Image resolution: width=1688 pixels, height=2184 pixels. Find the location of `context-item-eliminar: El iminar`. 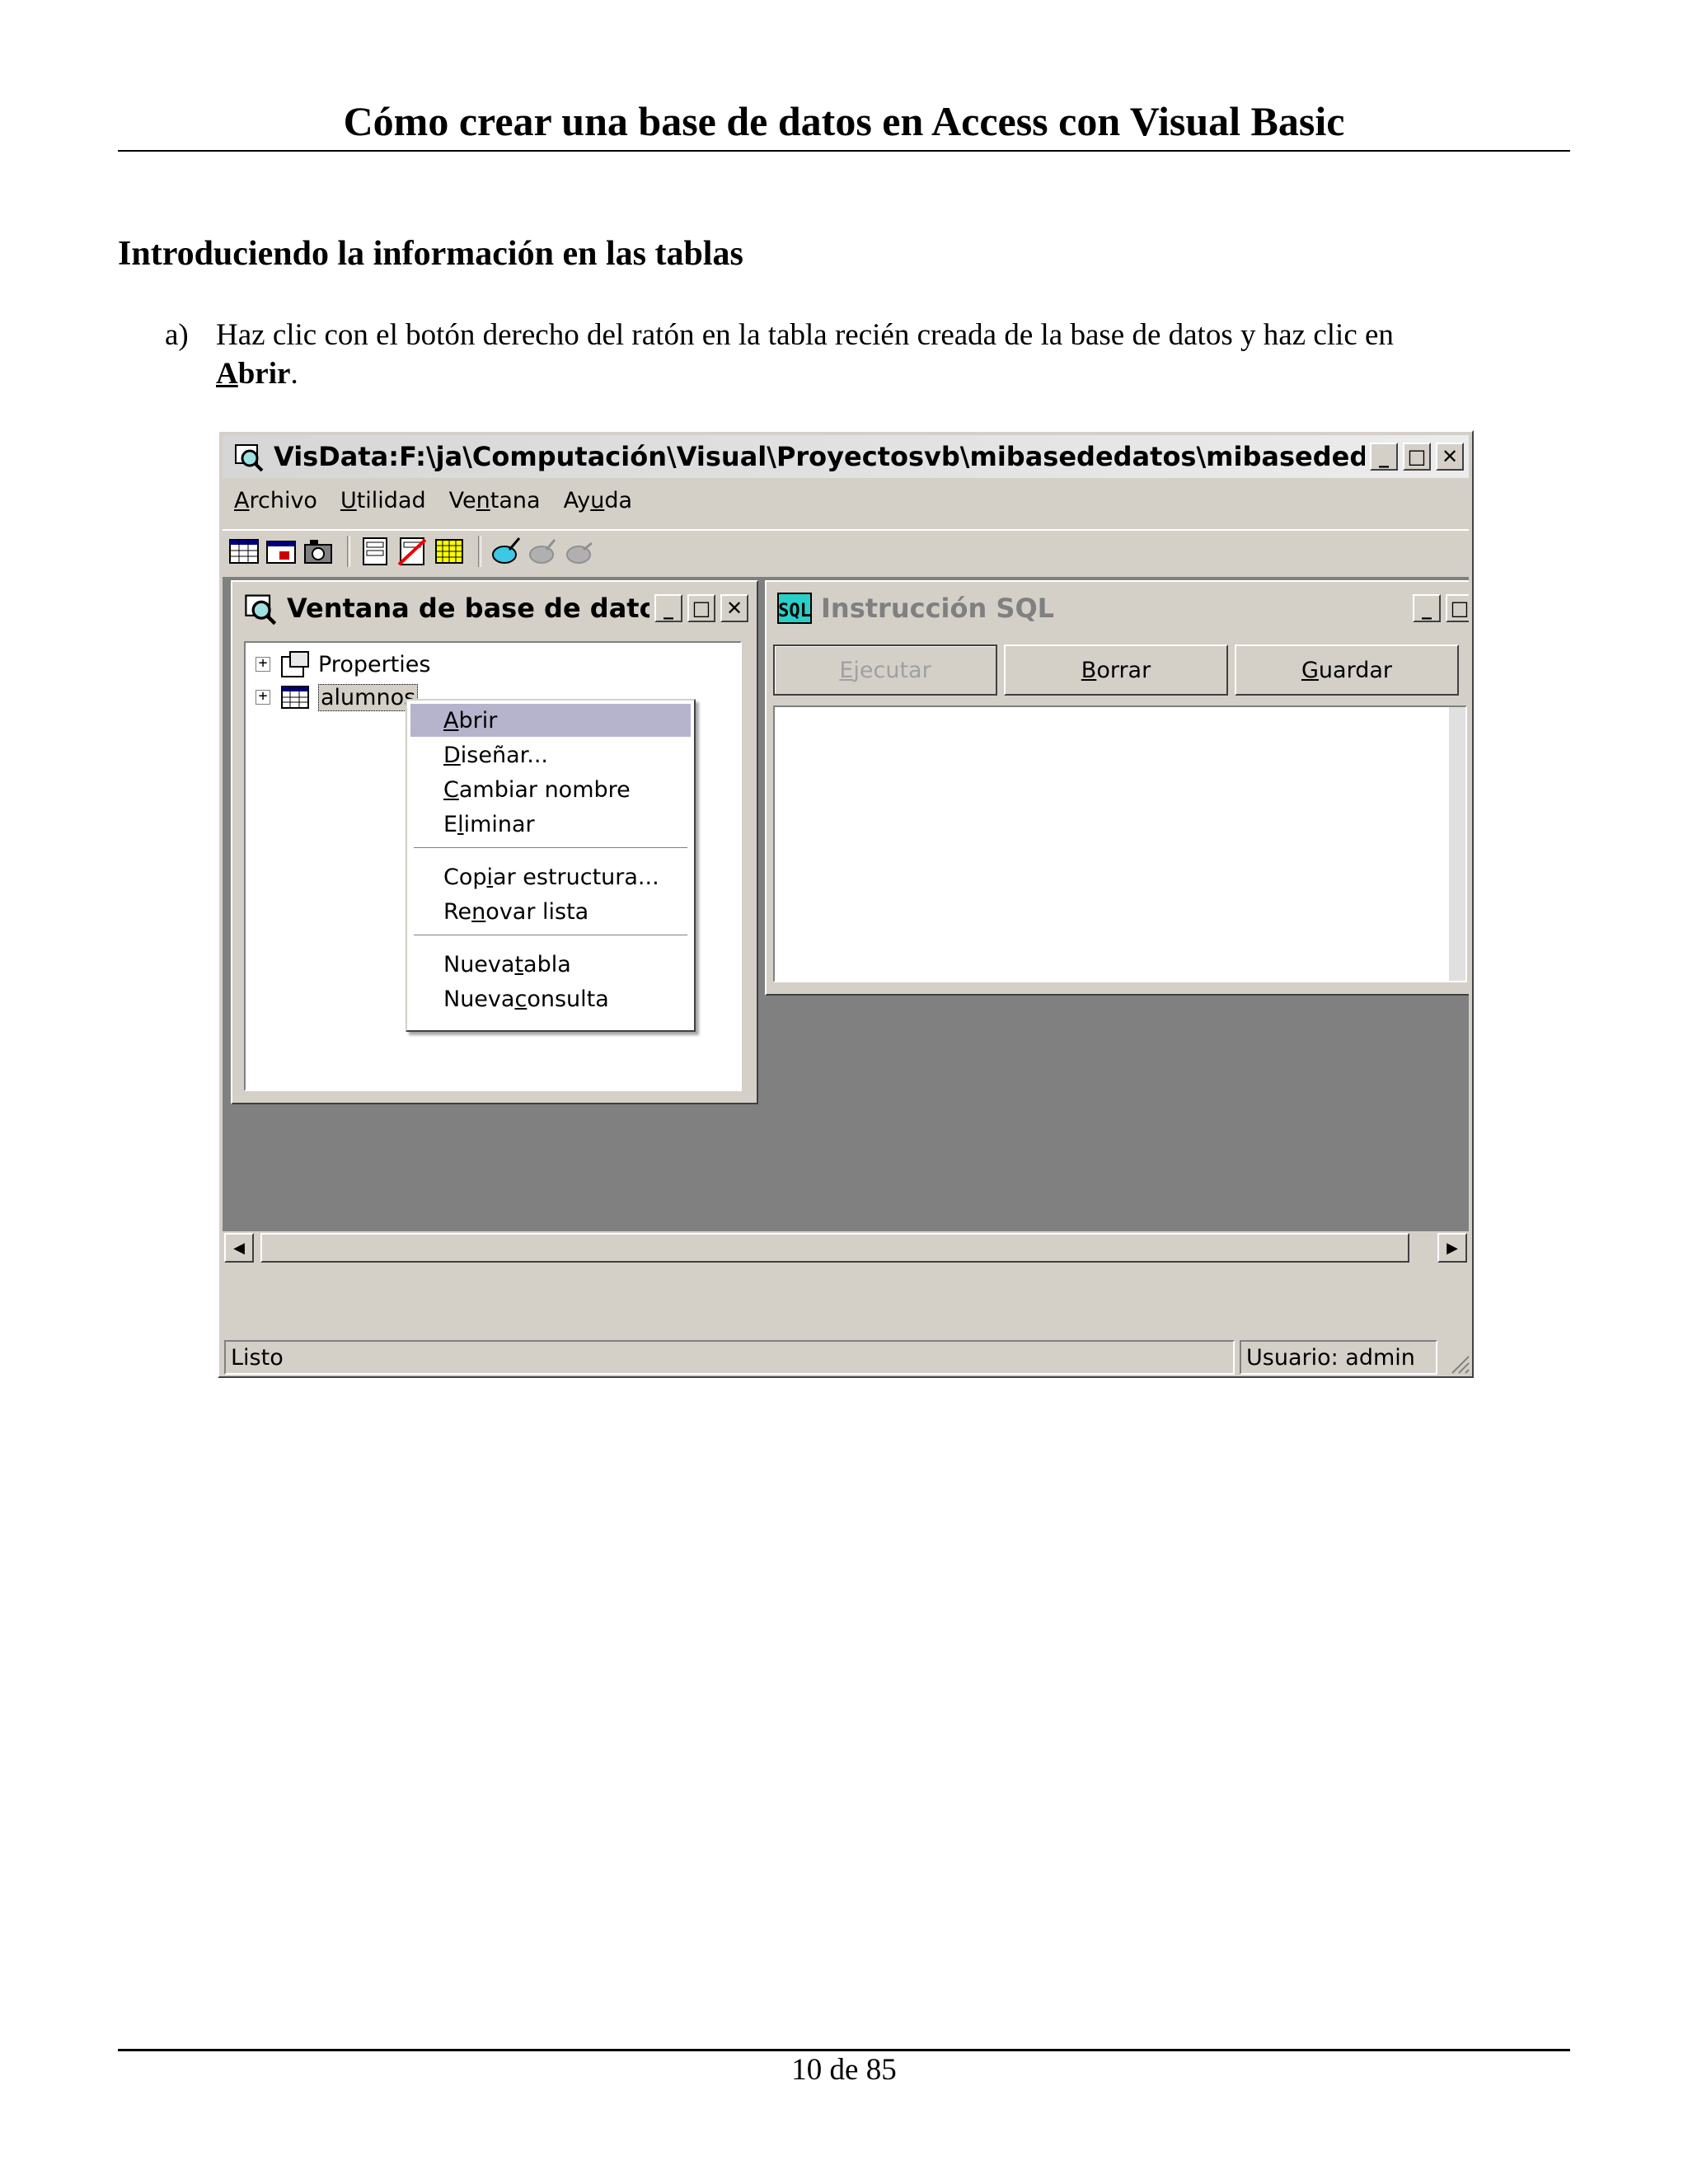

context-item-eliminar: El iminar is located at coordinates (550, 824).